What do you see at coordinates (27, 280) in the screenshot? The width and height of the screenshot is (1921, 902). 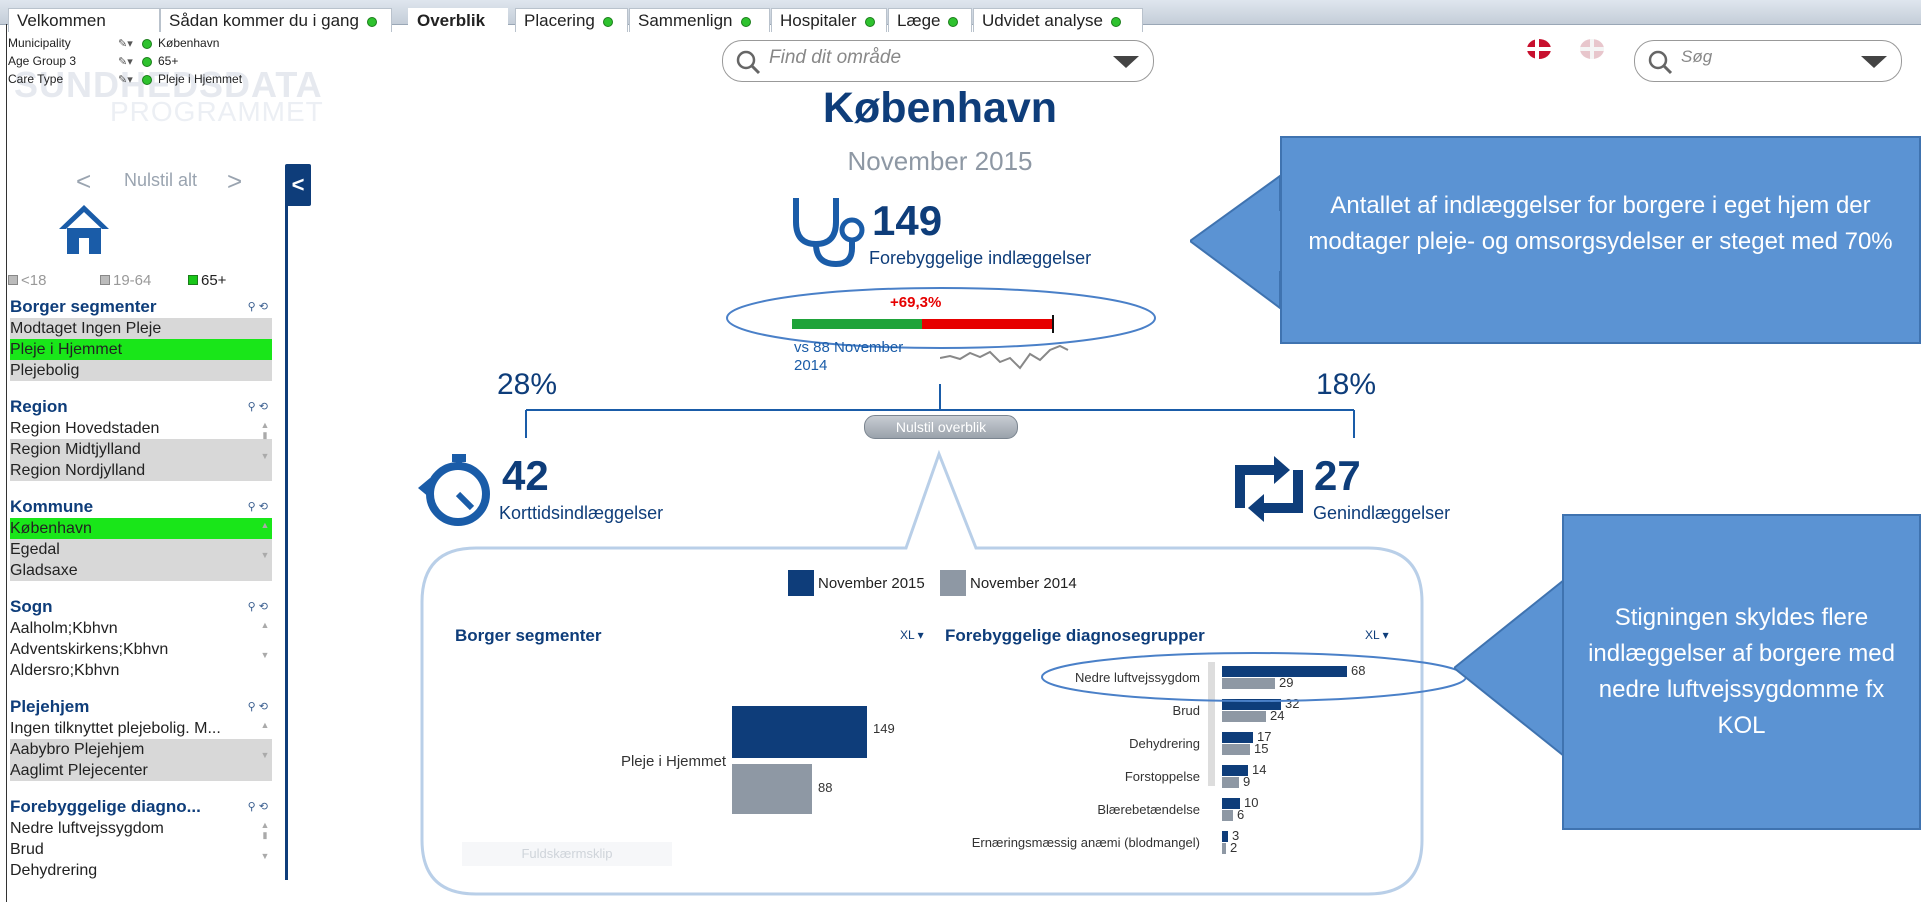 I see `age-filter-under18: <18` at bounding box center [27, 280].